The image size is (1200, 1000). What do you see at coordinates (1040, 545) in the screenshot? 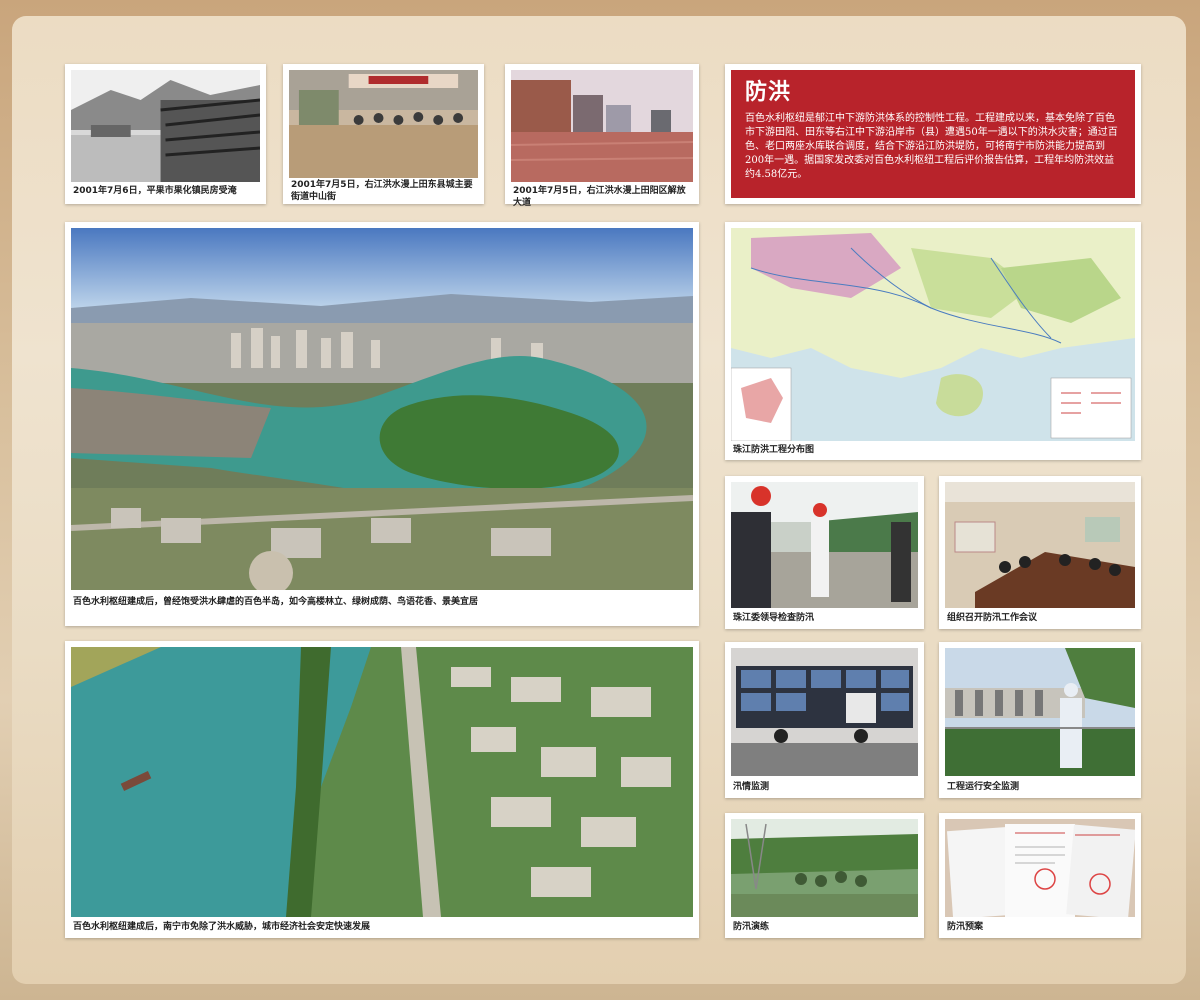
I see `photo-meeting` at bounding box center [1040, 545].